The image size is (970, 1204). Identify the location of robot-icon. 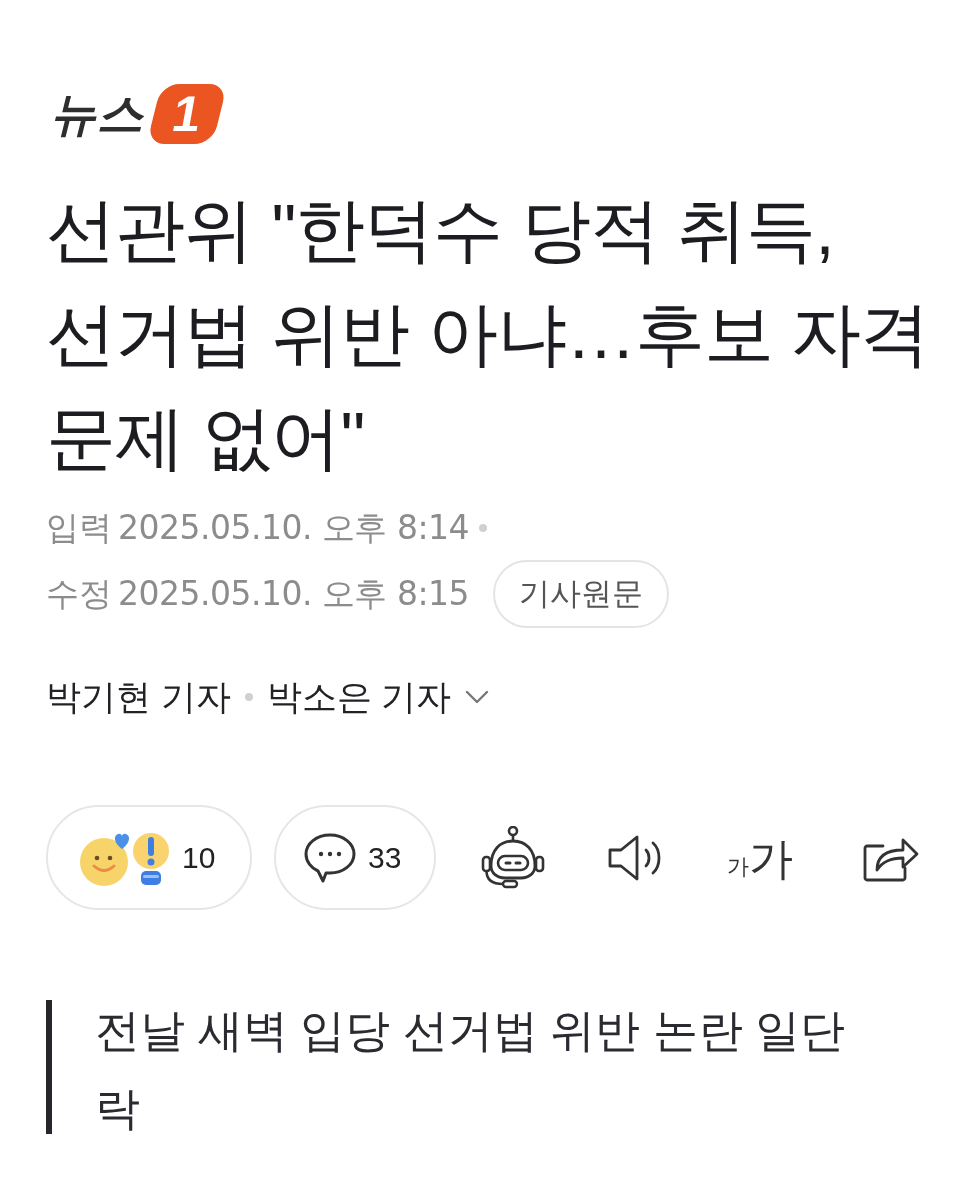
(513, 857).